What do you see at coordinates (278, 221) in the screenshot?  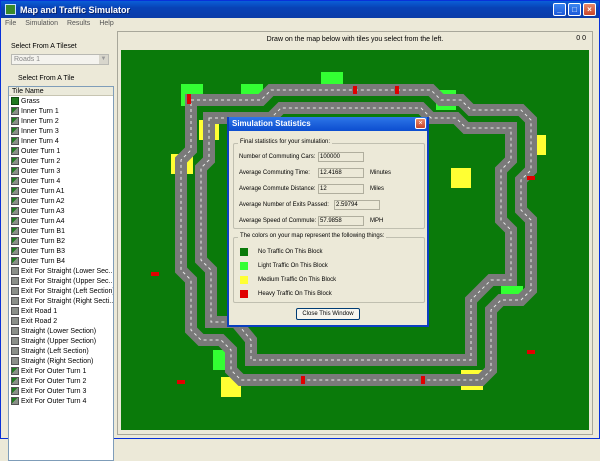 I see `stat-label: Average Speed of Commute:` at bounding box center [278, 221].